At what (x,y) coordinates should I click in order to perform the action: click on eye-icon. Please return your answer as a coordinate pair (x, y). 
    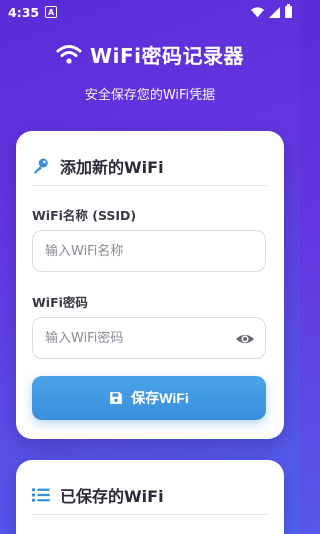
    Looking at the image, I should click on (245, 339).